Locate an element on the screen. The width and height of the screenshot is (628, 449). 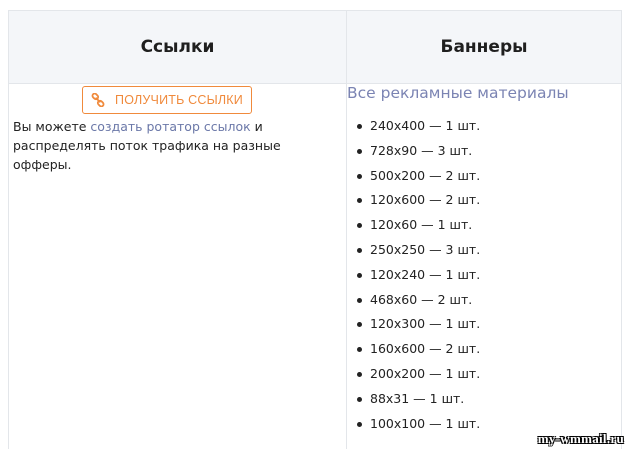
banner-size-item: 120x240 — 1 шт. is located at coordinates (415, 275).